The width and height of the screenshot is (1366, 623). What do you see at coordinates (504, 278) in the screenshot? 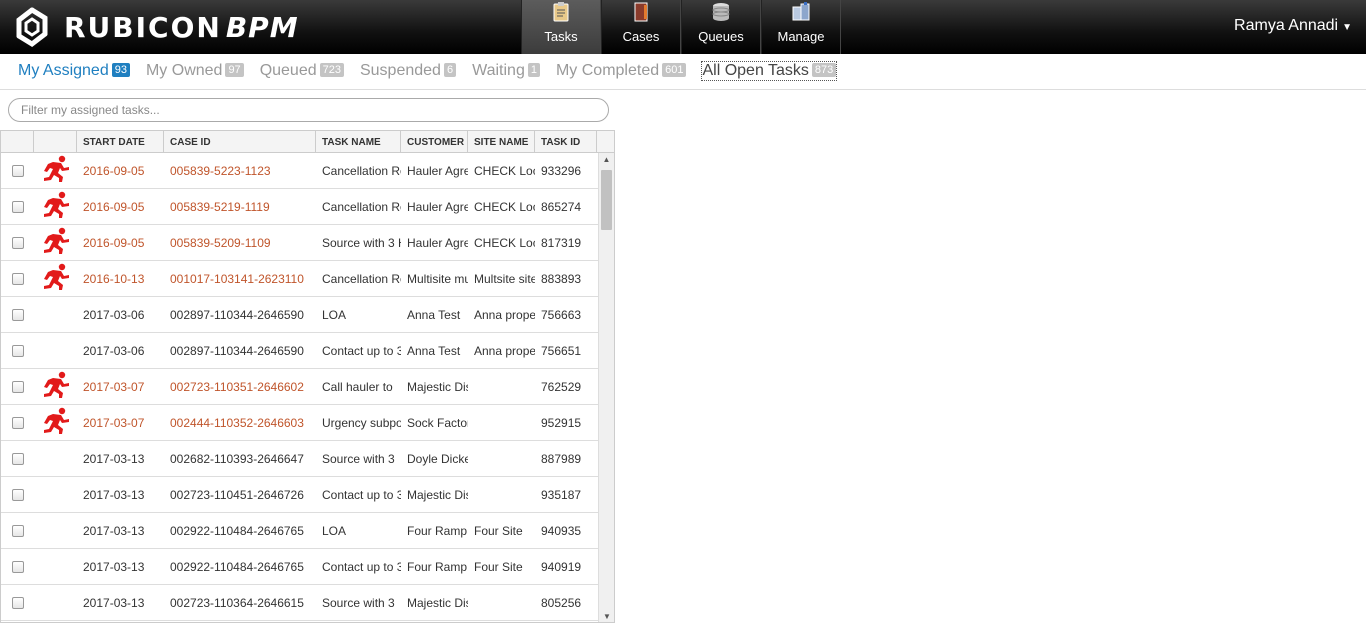
I see `site-name-cell: Multsite site` at bounding box center [504, 278].